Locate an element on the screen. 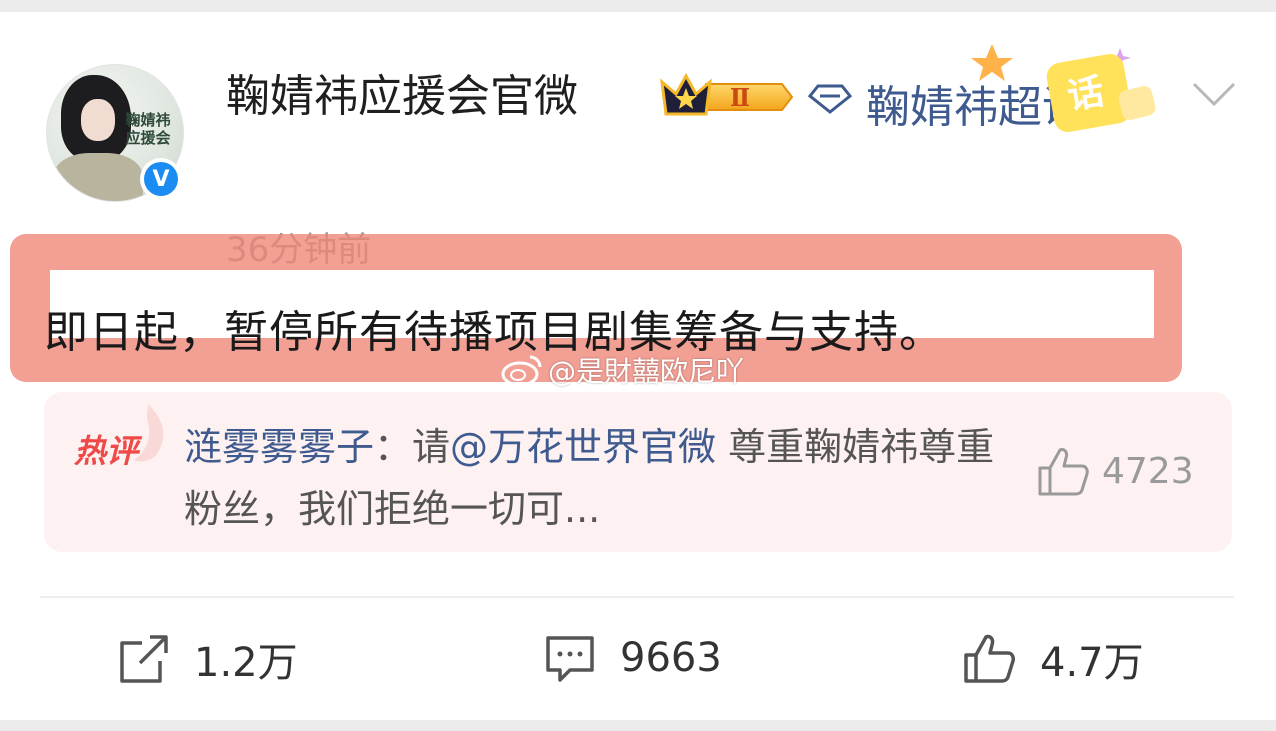 Image resolution: width=1276 pixels, height=731 pixels. avatar-face is located at coordinates (98, 120).